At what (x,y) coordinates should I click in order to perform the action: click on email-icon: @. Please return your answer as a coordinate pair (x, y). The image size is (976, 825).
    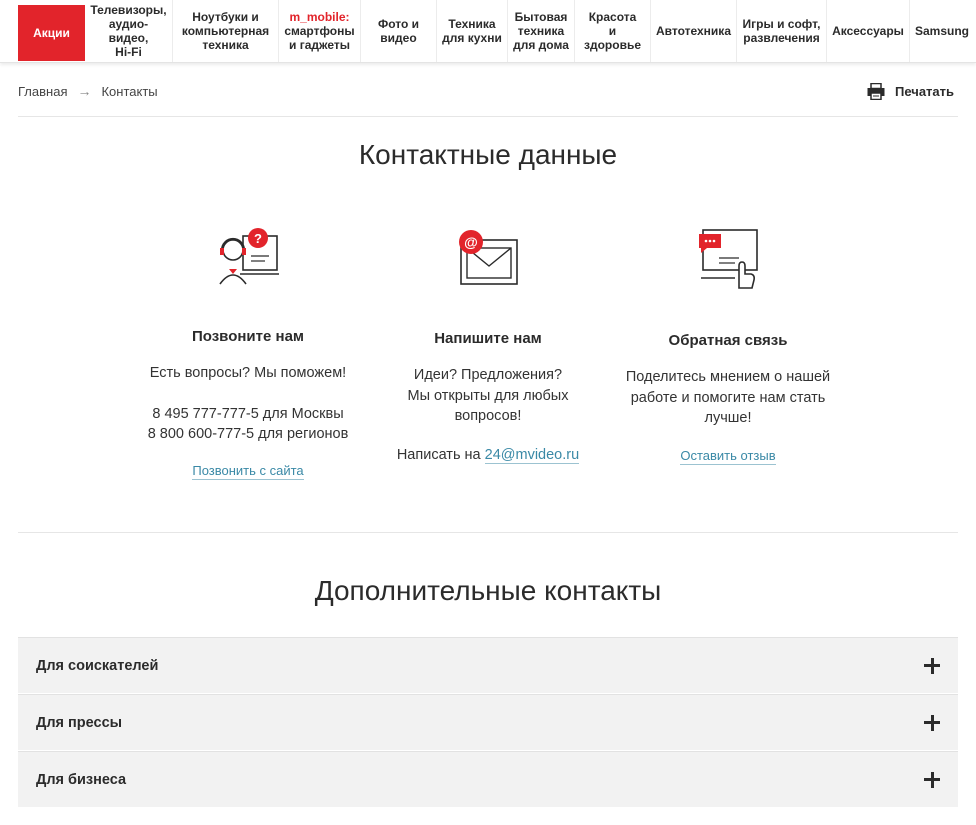
    Looking at the image, I should click on (488, 257).